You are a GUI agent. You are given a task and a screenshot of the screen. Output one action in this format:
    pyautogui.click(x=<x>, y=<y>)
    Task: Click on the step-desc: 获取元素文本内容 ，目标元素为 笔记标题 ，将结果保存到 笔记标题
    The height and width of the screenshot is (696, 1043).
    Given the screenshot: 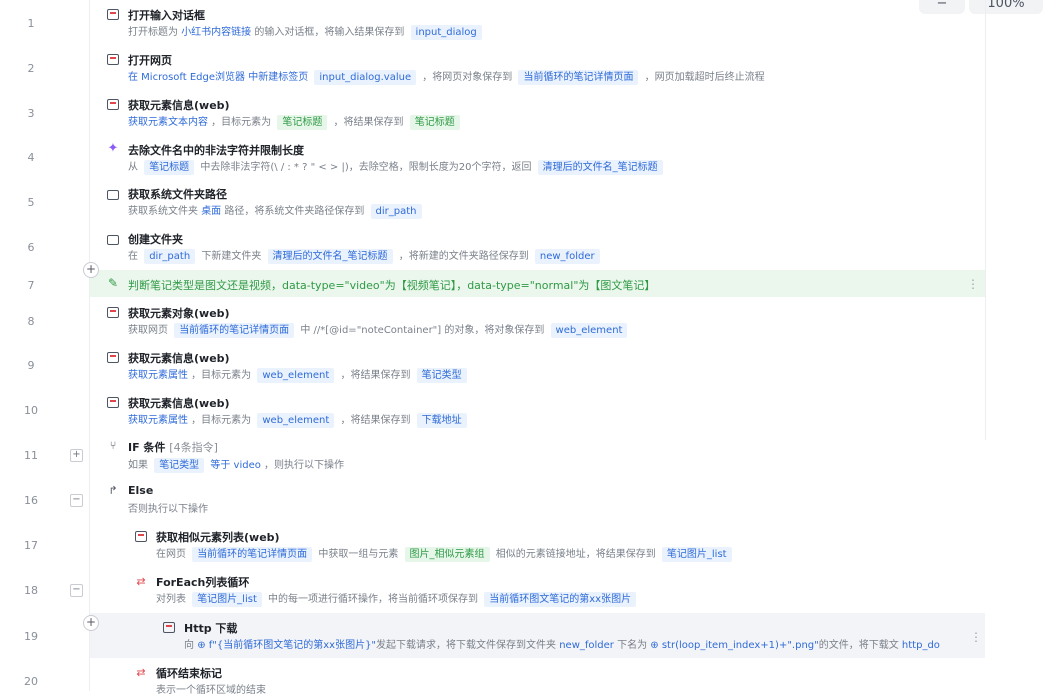 What is the action you would take?
    pyautogui.click(x=295, y=121)
    